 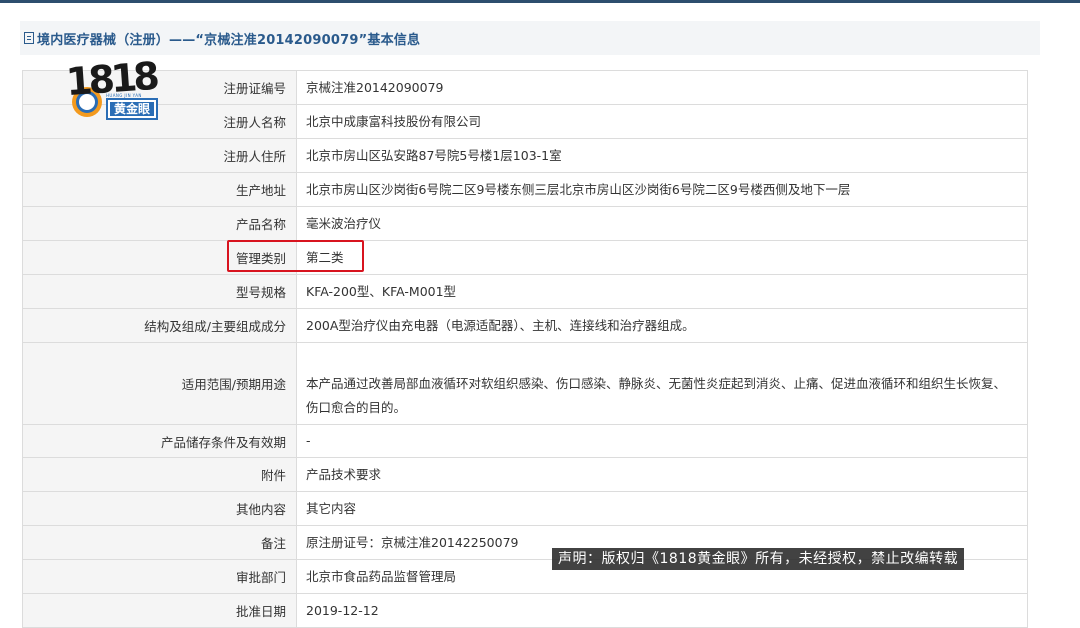 I want to click on table-row-storage: 产品储存条件及有效期 -, so click(x=525, y=441).